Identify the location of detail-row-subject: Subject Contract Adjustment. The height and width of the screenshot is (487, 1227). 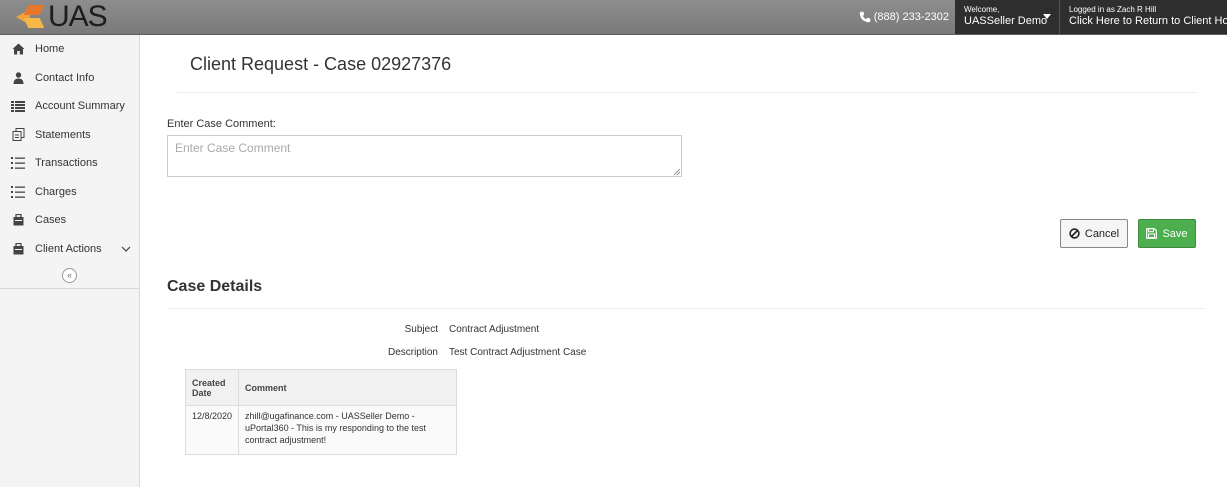
(340, 329).